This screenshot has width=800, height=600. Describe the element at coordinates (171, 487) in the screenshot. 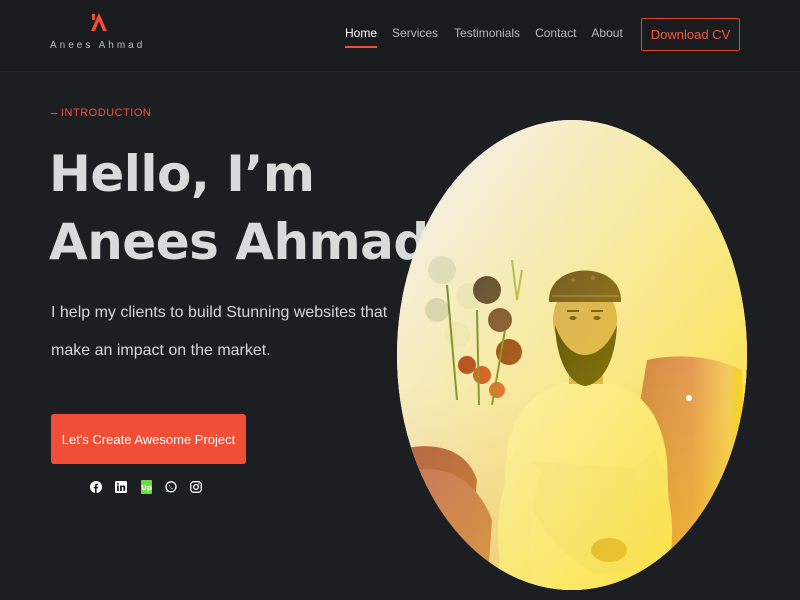

I see `whatsapp-icon` at that location.